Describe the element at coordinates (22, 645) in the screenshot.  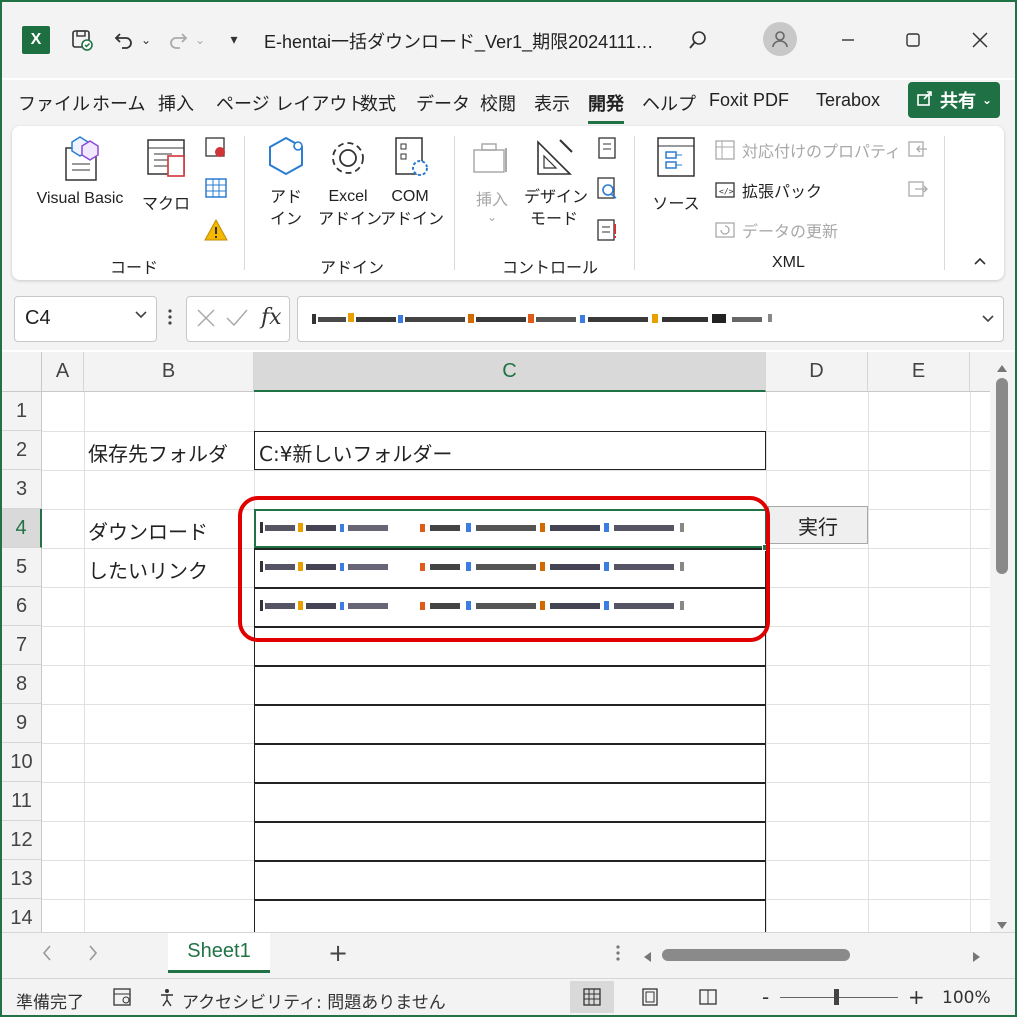
I see `row-header: 7` at that location.